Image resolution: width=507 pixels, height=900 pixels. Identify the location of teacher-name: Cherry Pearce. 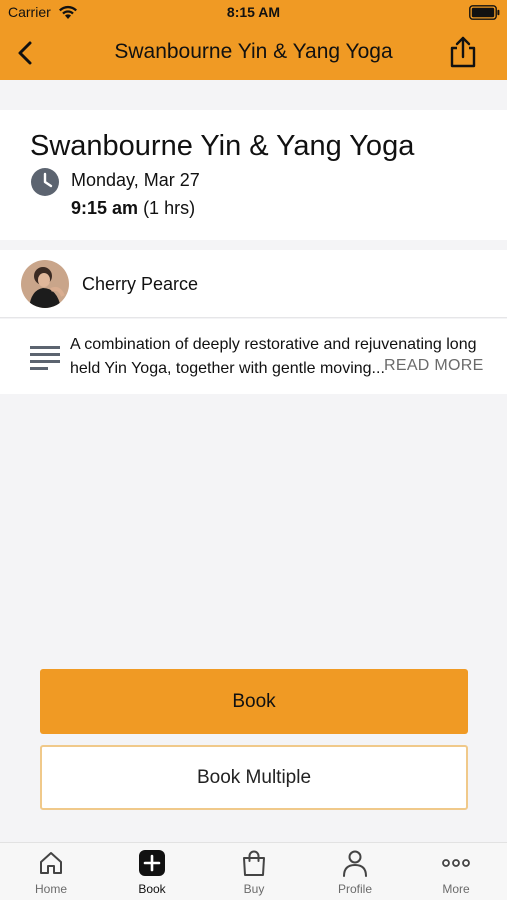
(140, 284).